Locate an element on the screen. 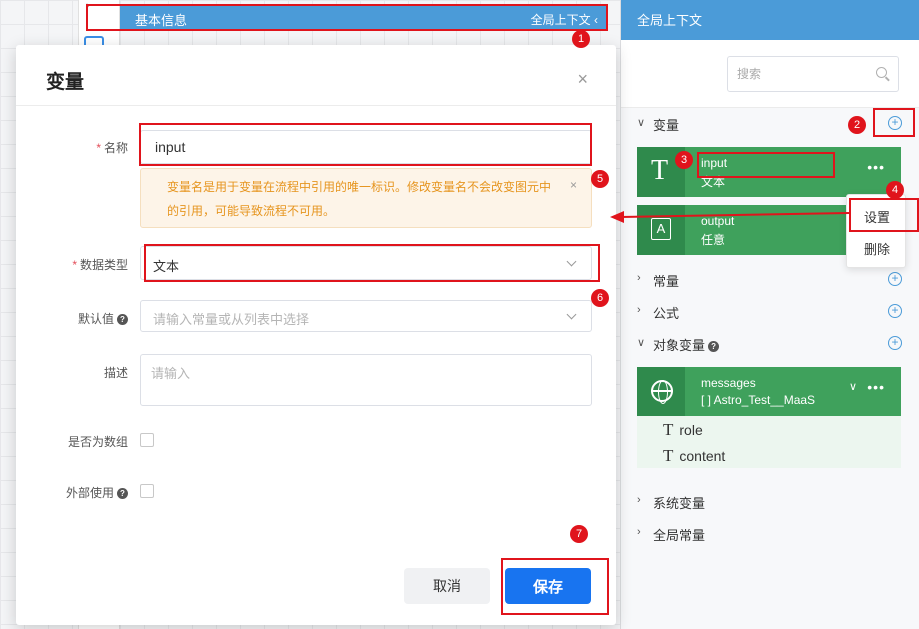 Image resolution: width=919 pixels, height=629 pixels. annotation-arrow is located at coordinates (730, 217).